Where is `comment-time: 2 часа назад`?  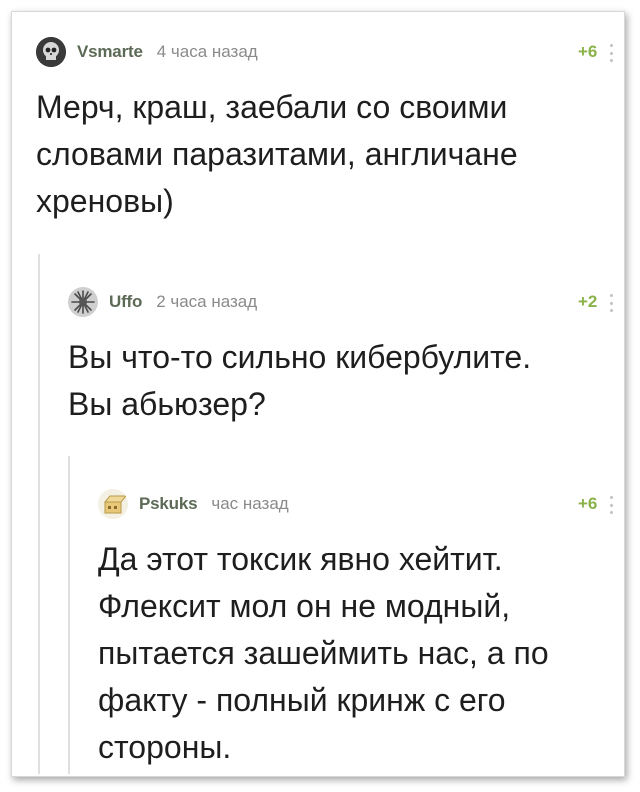 comment-time: 2 часа назад is located at coordinates (206, 302).